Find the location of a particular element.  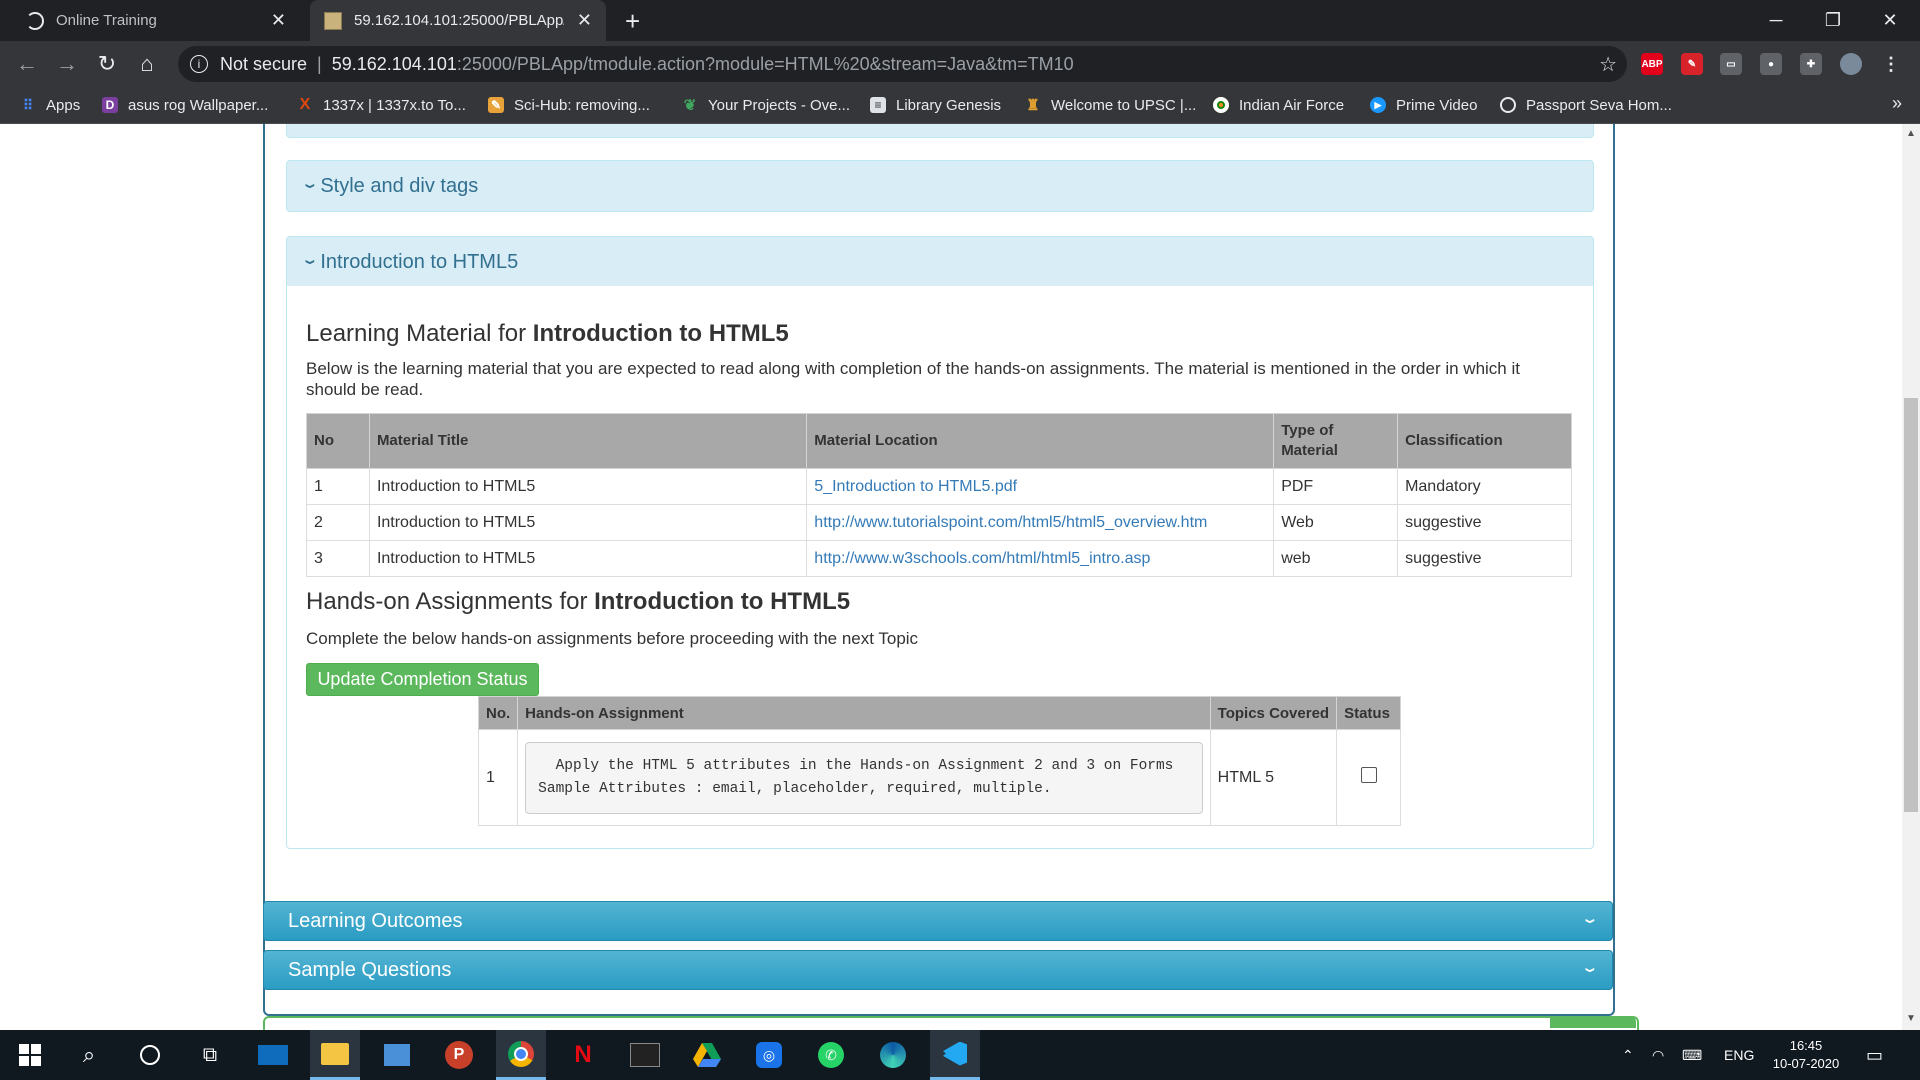

col-header-status: Status is located at coordinates (1368, 713).